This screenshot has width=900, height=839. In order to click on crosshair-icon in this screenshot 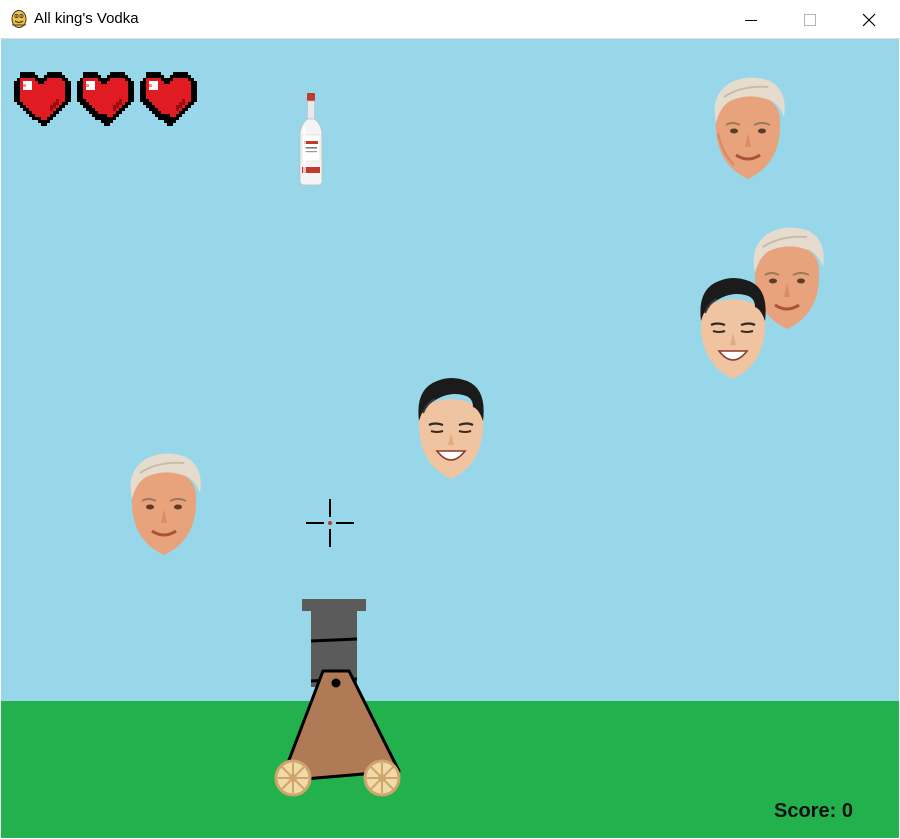, I will do `click(330, 523)`.